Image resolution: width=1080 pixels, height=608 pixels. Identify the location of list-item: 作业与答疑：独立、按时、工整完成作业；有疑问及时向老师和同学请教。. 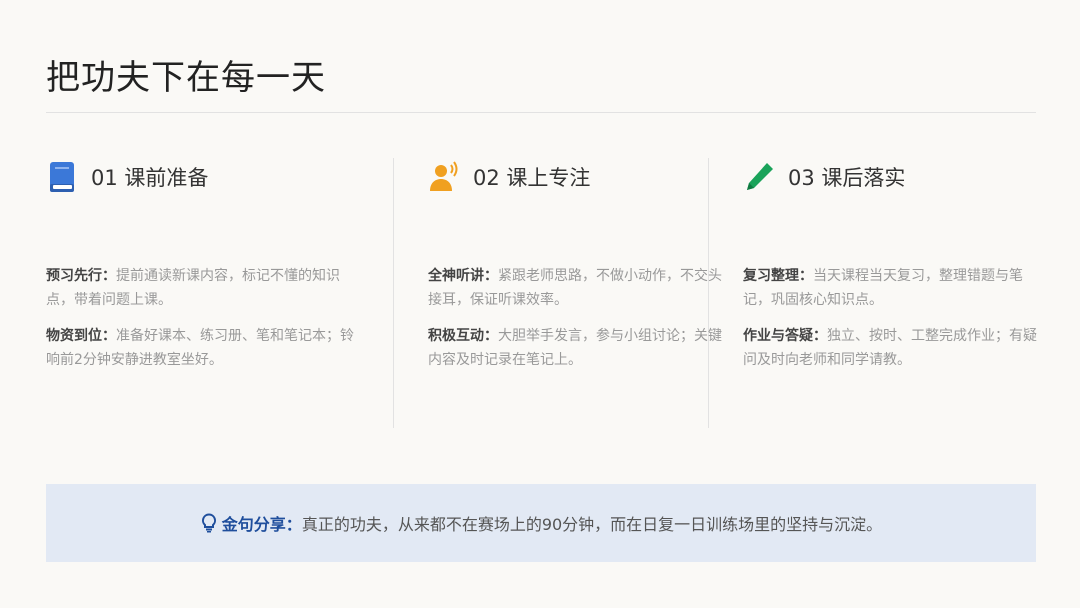
(893, 348).